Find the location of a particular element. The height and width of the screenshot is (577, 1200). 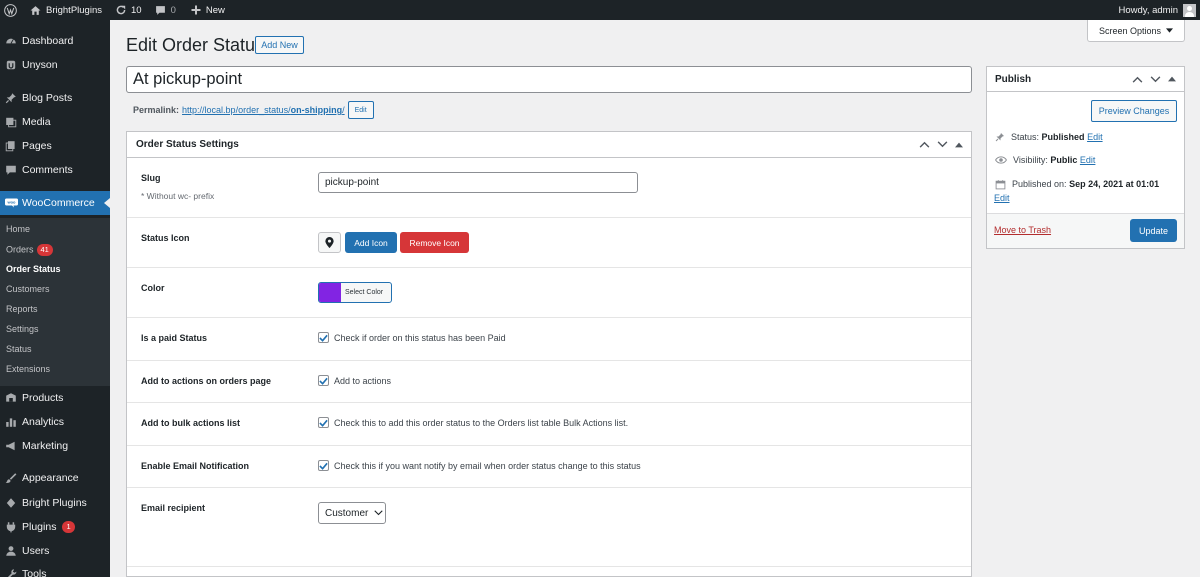

post-title-input: At pickup-point is located at coordinates (549, 79).